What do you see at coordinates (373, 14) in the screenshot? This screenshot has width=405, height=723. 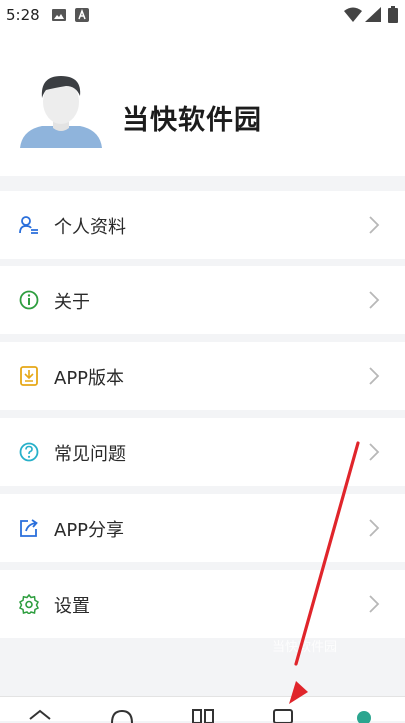 I see `signal-icon` at bounding box center [373, 14].